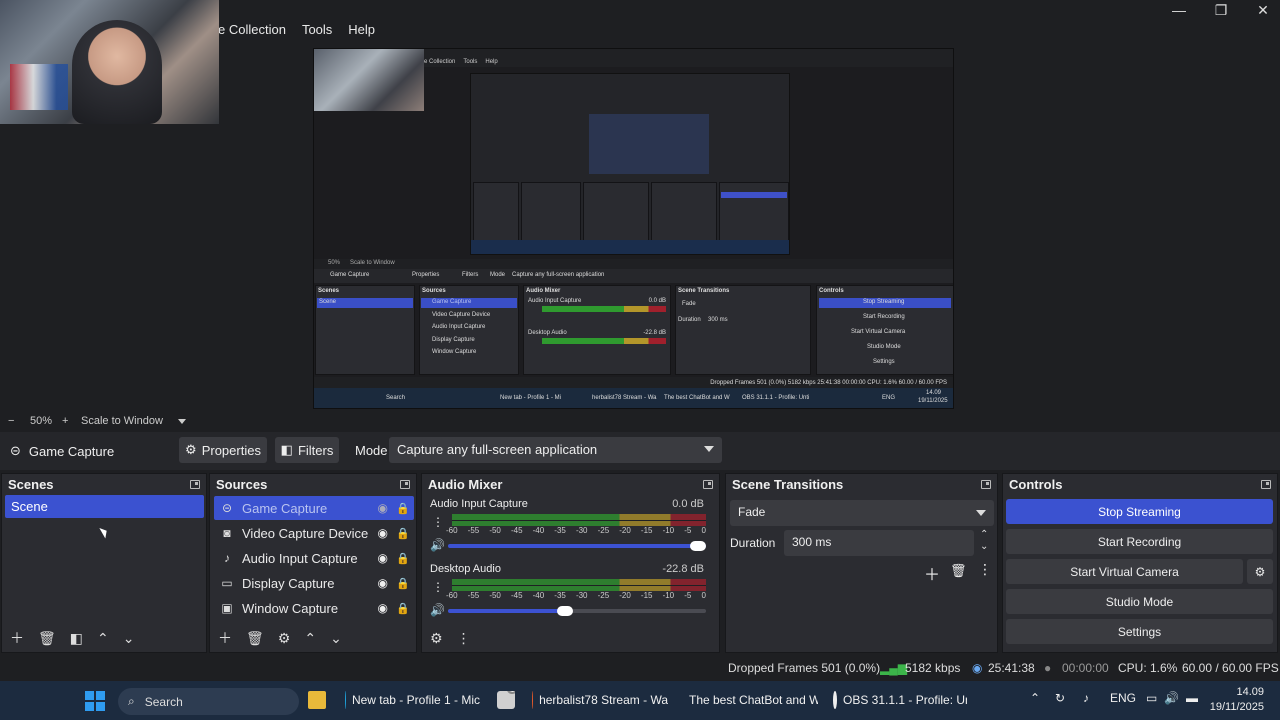 This screenshot has width=1280, height=720. I want to click on taskbar-edge: New tab - Profile 1 - Mic, so click(412, 700).